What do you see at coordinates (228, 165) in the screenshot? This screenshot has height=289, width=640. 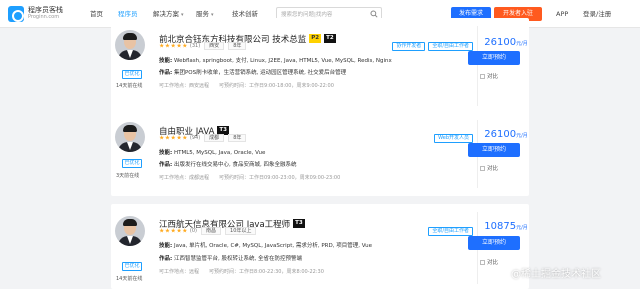 I see `works-line: 作品: 出版发行在线交易中心, 食品安商城, 四象全融系统` at bounding box center [228, 165].